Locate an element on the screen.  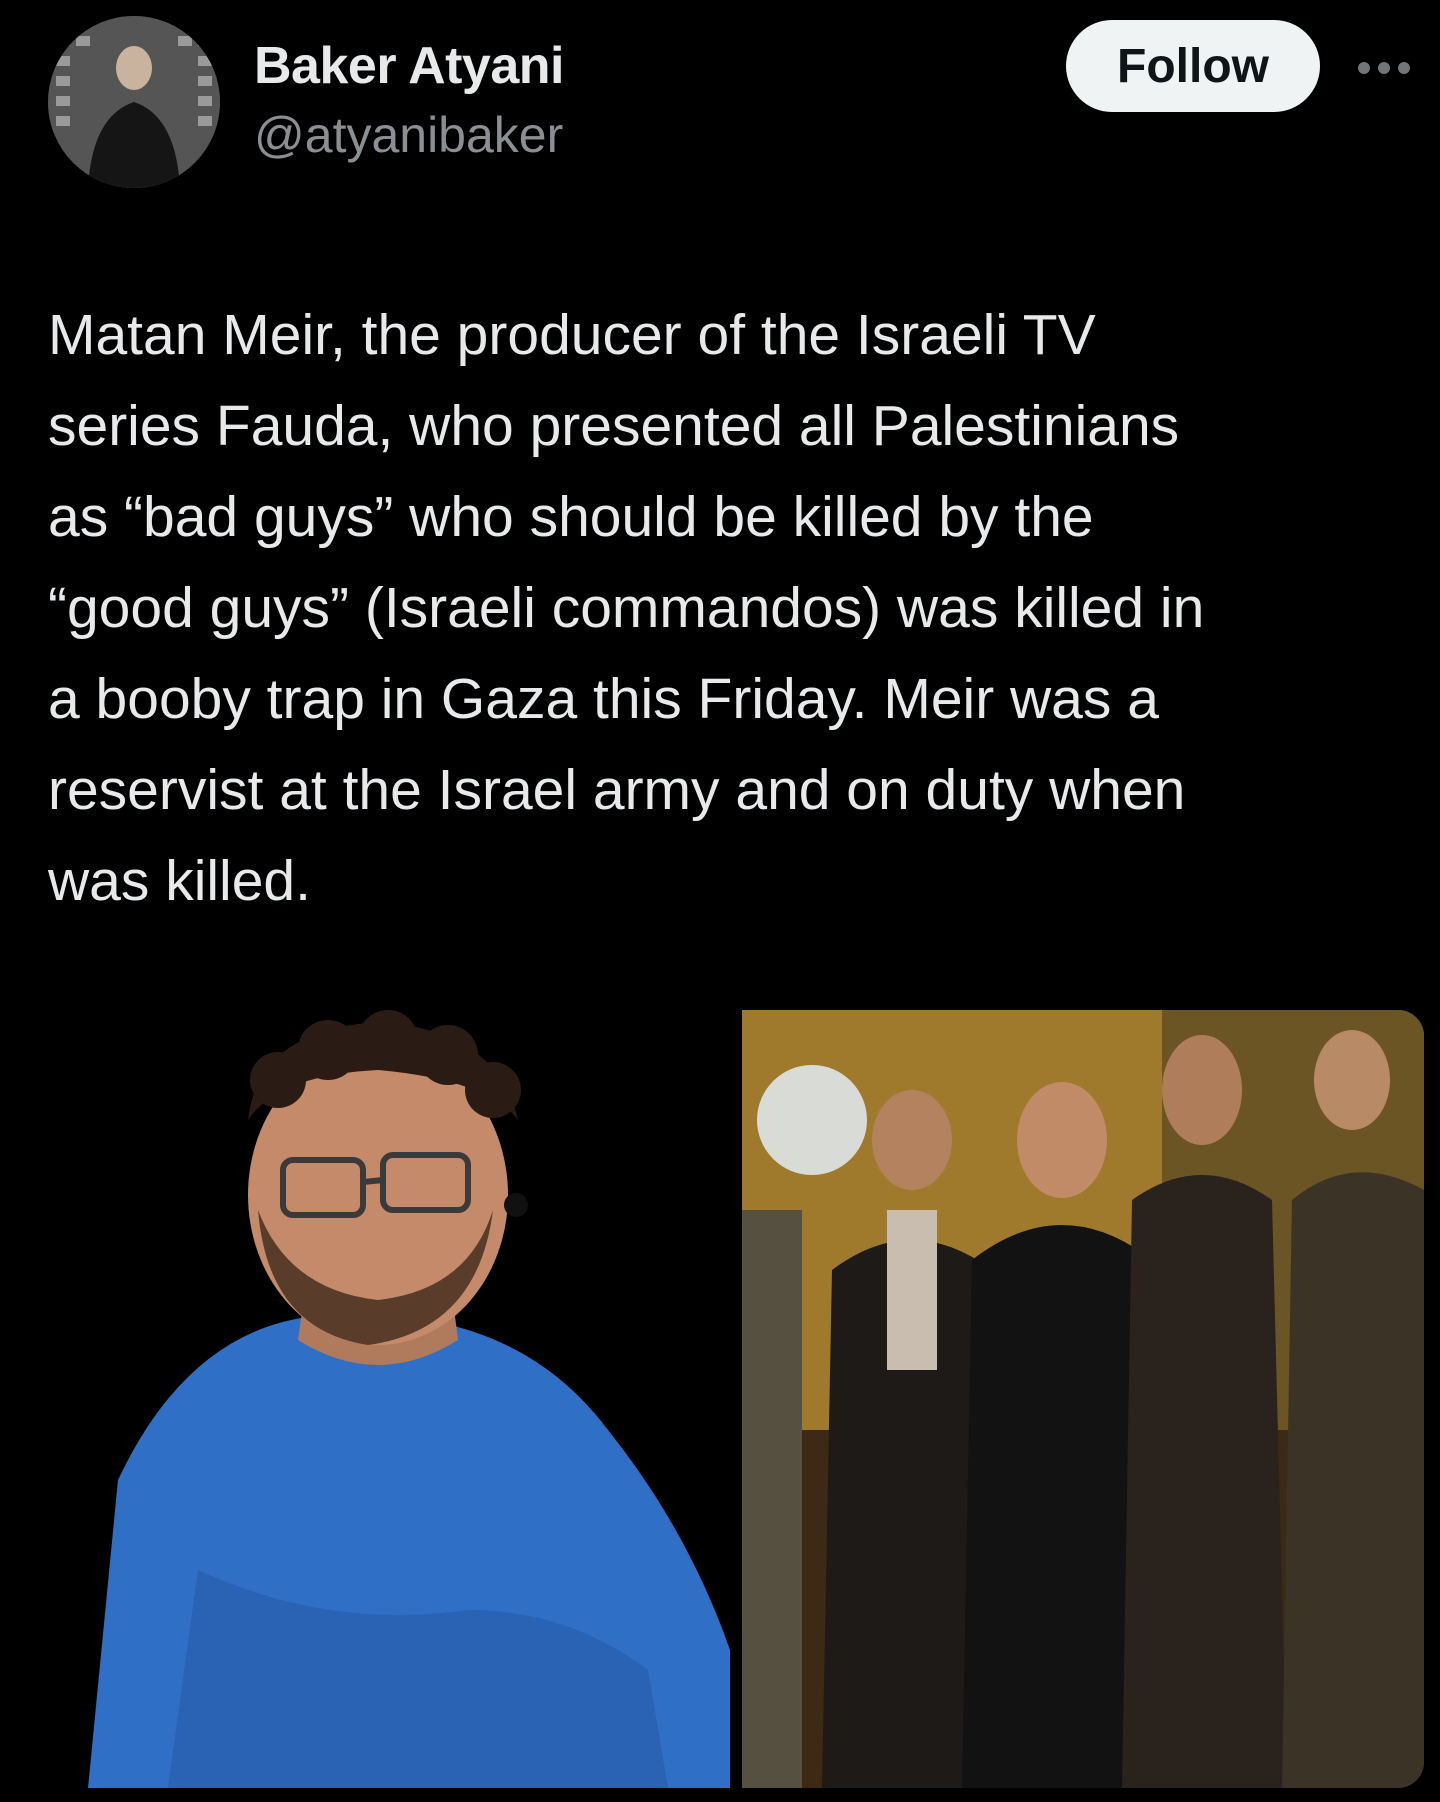
avatar is located at coordinates (134, 102).